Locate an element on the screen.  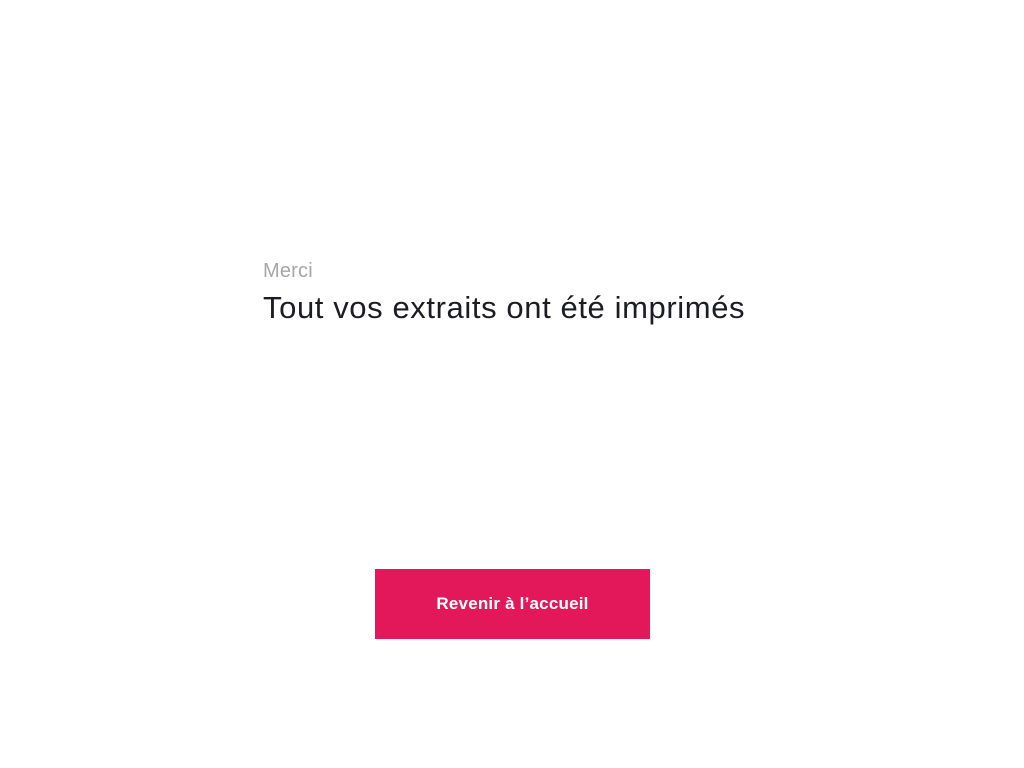
confirmation-message: Merci Tout vos extraits ont été imprimés is located at coordinates (563, 292).